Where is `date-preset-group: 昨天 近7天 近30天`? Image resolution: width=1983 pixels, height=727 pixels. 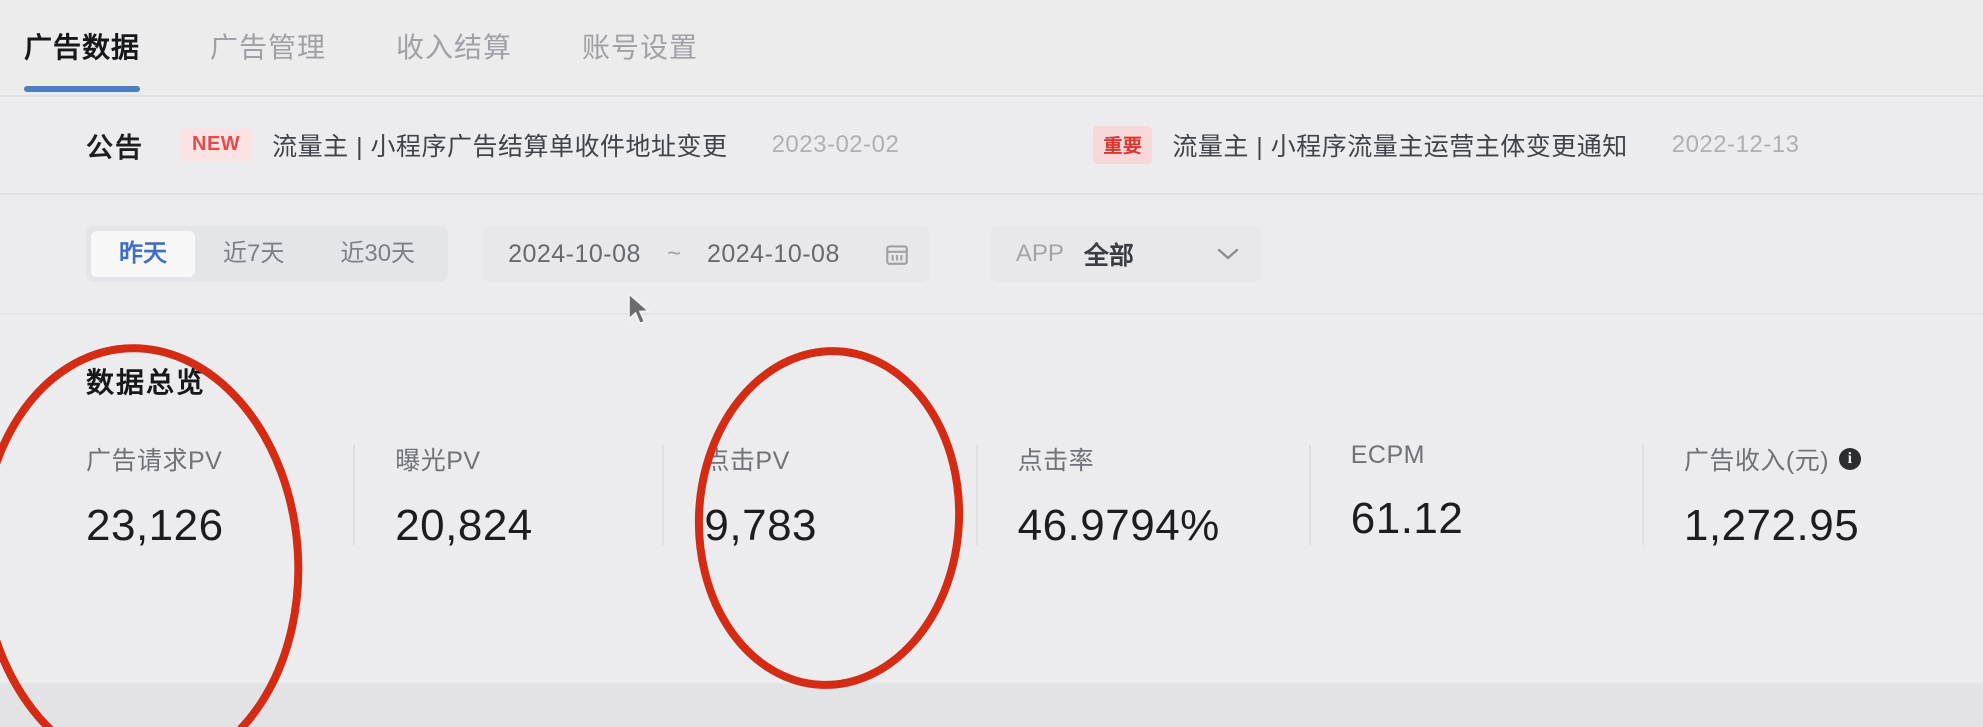 date-preset-group: 昨天 近7天 近30天 is located at coordinates (267, 254).